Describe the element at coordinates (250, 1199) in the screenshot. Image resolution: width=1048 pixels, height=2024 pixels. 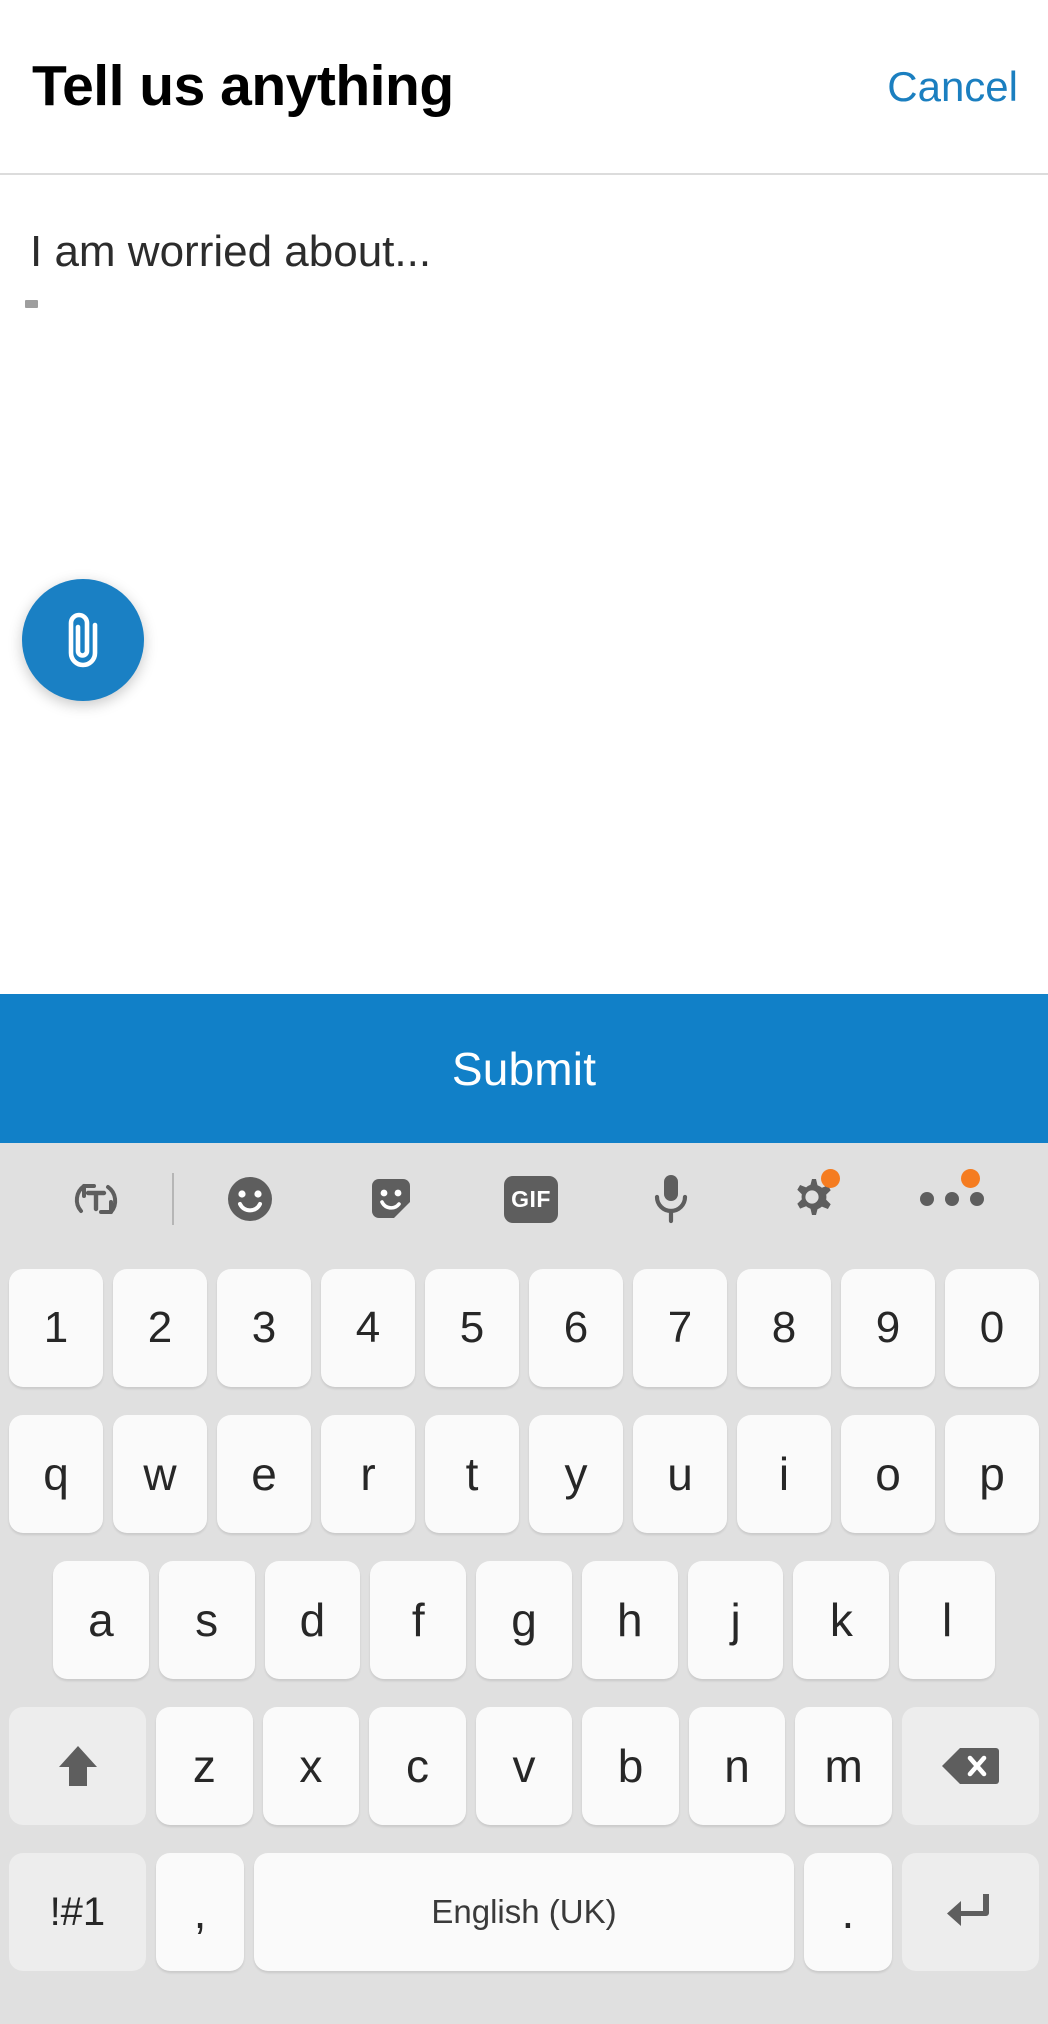
I see `emoji-icon` at that location.